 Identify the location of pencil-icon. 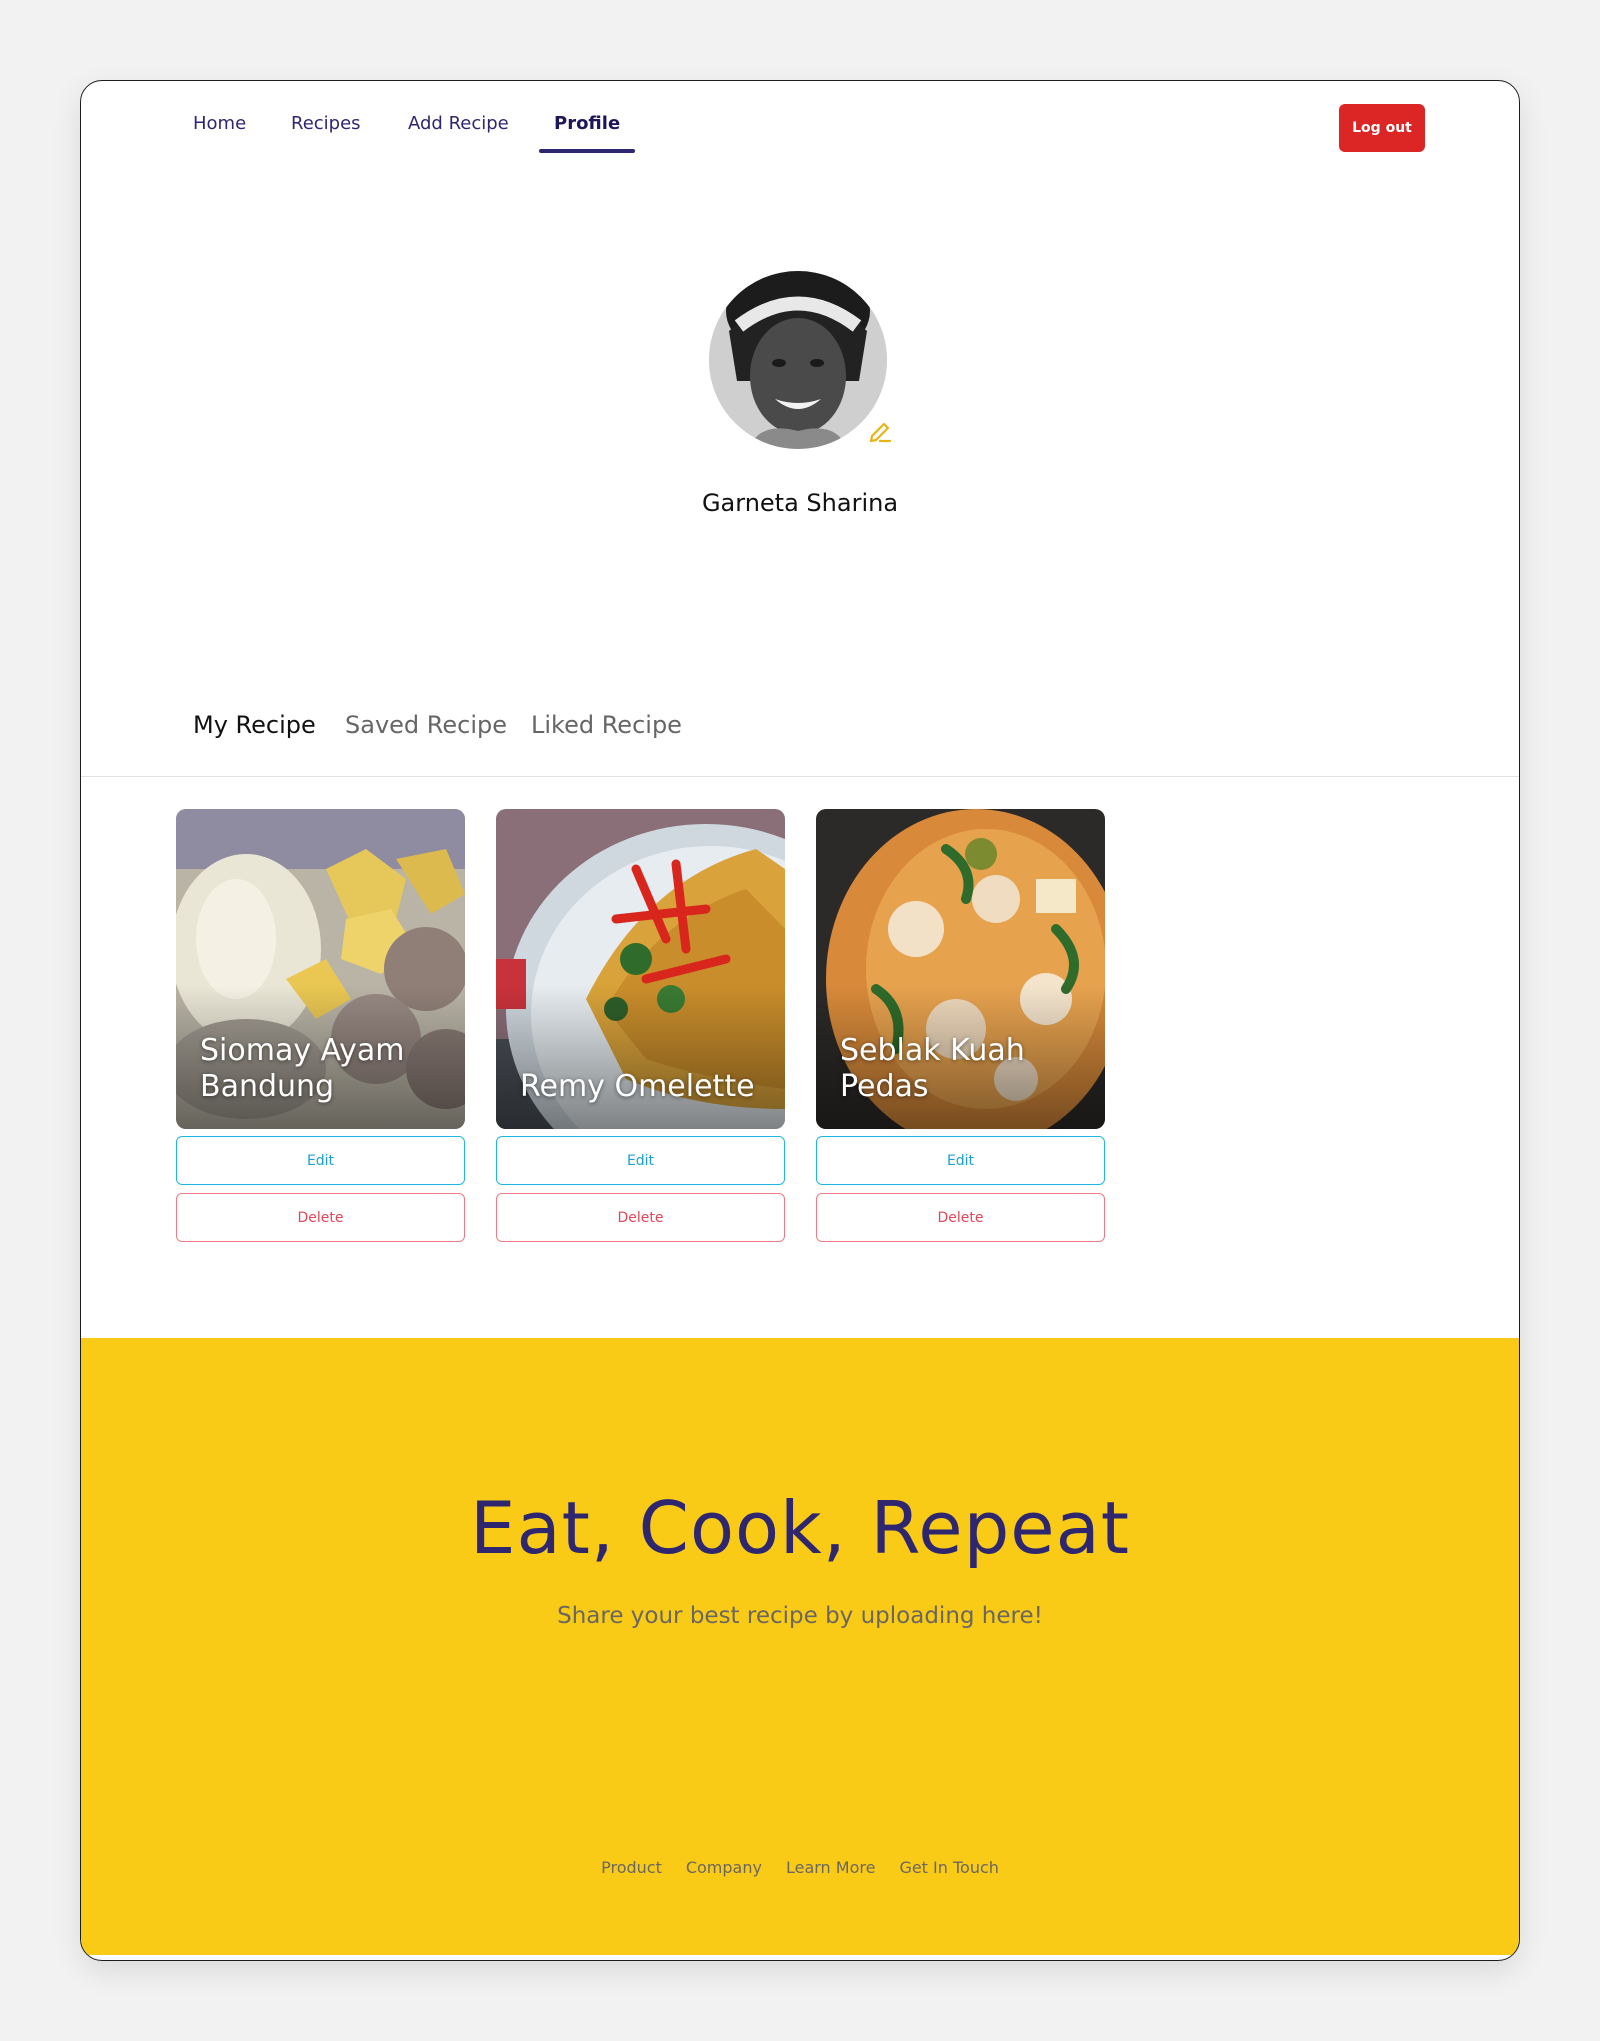
(880, 430).